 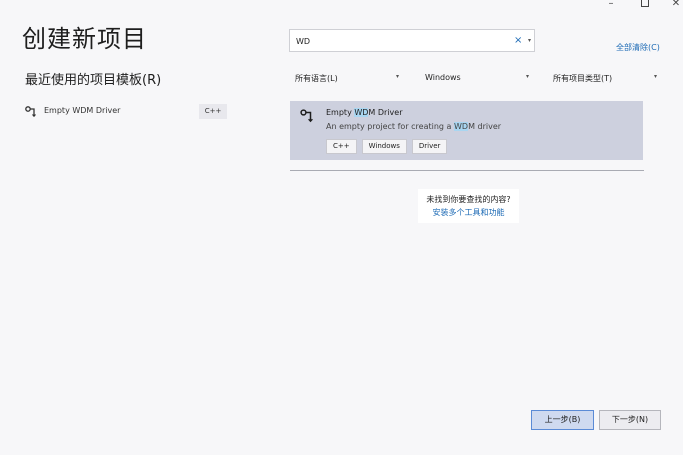 What do you see at coordinates (443, 77) in the screenshot?
I see `platform-filter-label: Windows` at bounding box center [443, 77].